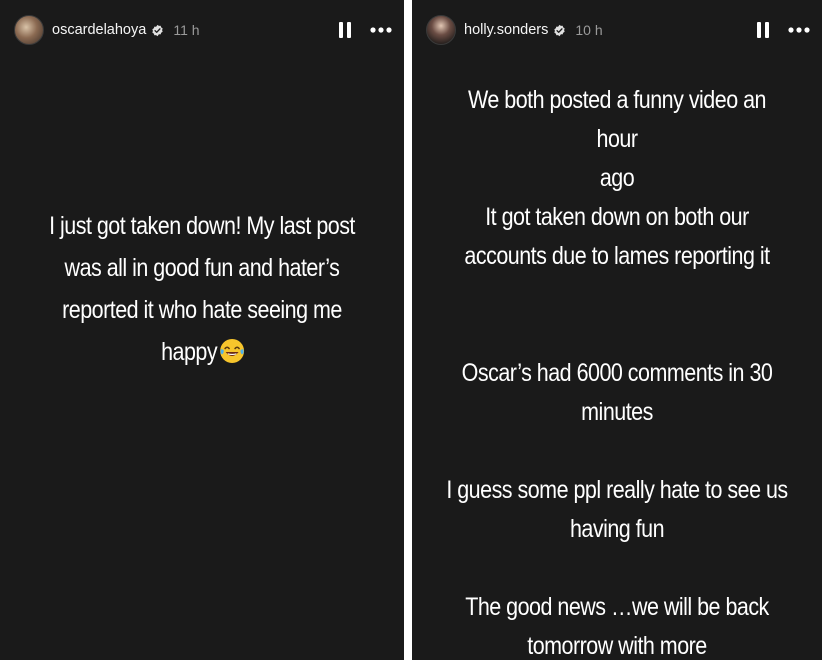  I want to click on story-header: oscardelahoya 11 h, so click(203, 30).